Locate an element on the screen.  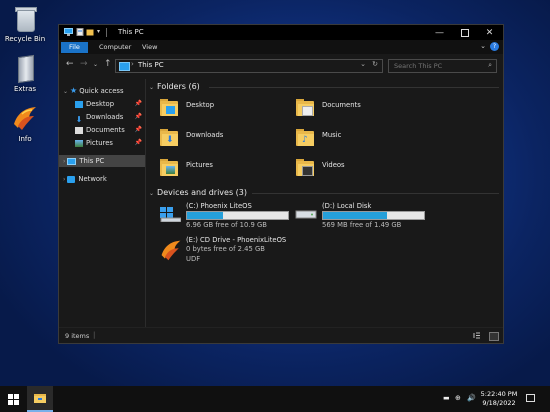
folder-label: Documents is located at coordinates (341, 105).